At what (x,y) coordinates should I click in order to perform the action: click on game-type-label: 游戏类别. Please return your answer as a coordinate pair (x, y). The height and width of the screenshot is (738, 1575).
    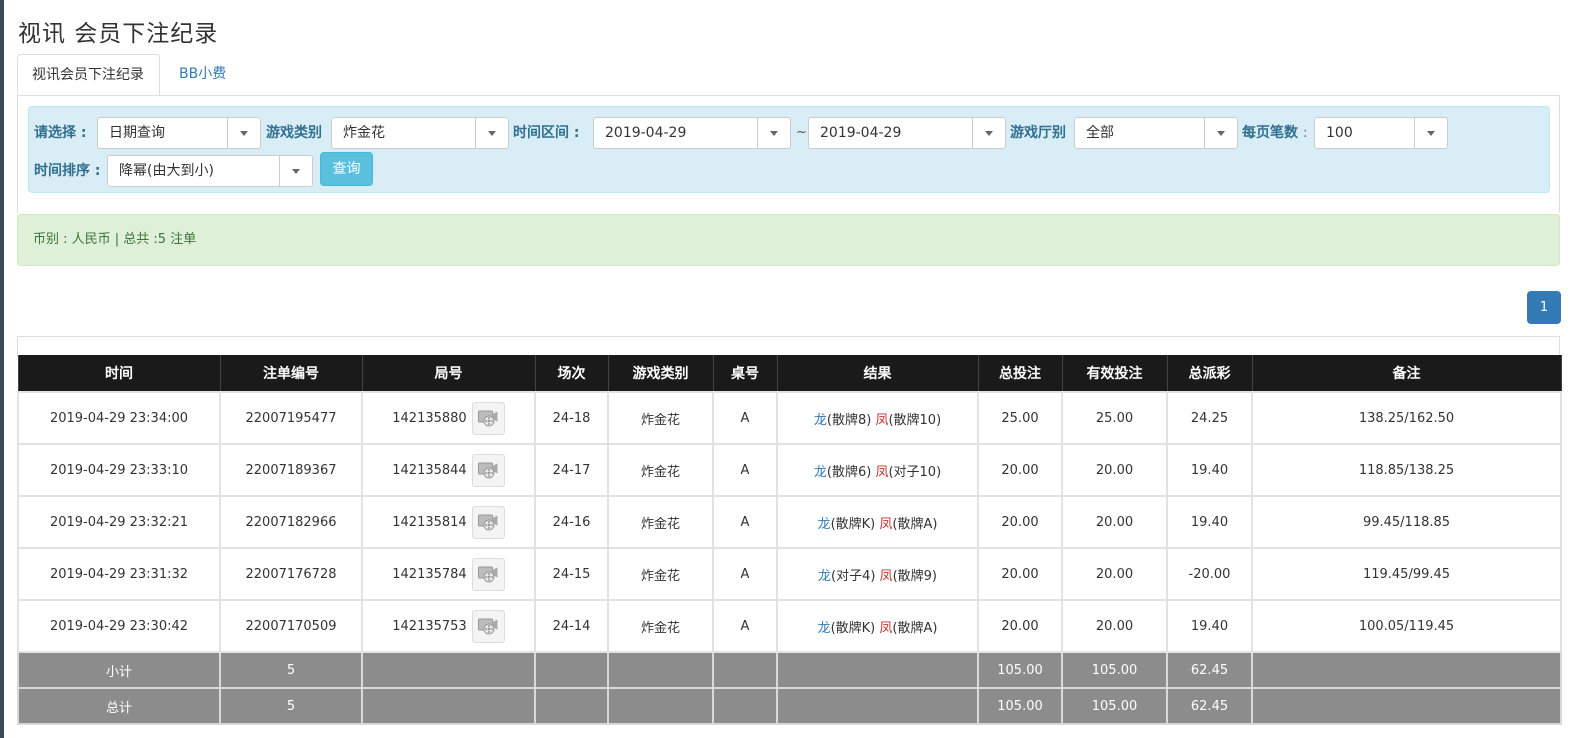
    Looking at the image, I should click on (294, 133).